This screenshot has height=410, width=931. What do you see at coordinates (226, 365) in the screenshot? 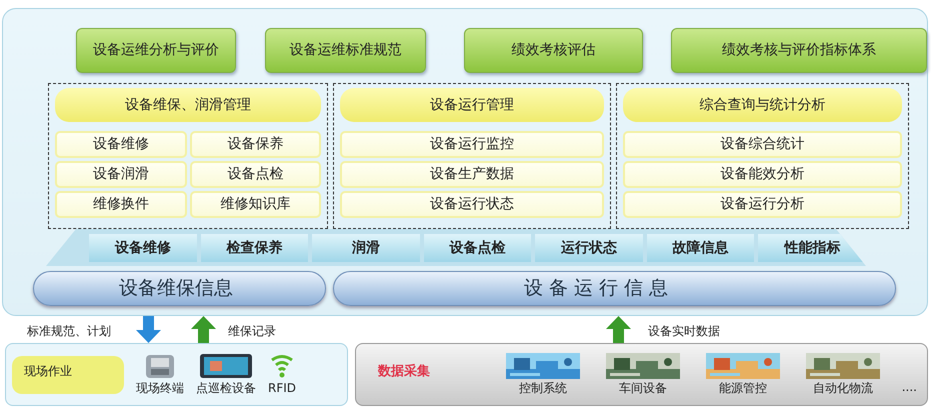
I see `tablet-icon` at bounding box center [226, 365].